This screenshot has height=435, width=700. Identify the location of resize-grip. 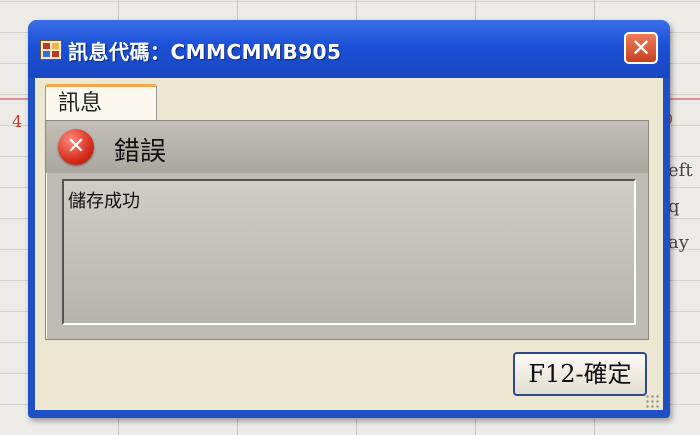
(652, 401).